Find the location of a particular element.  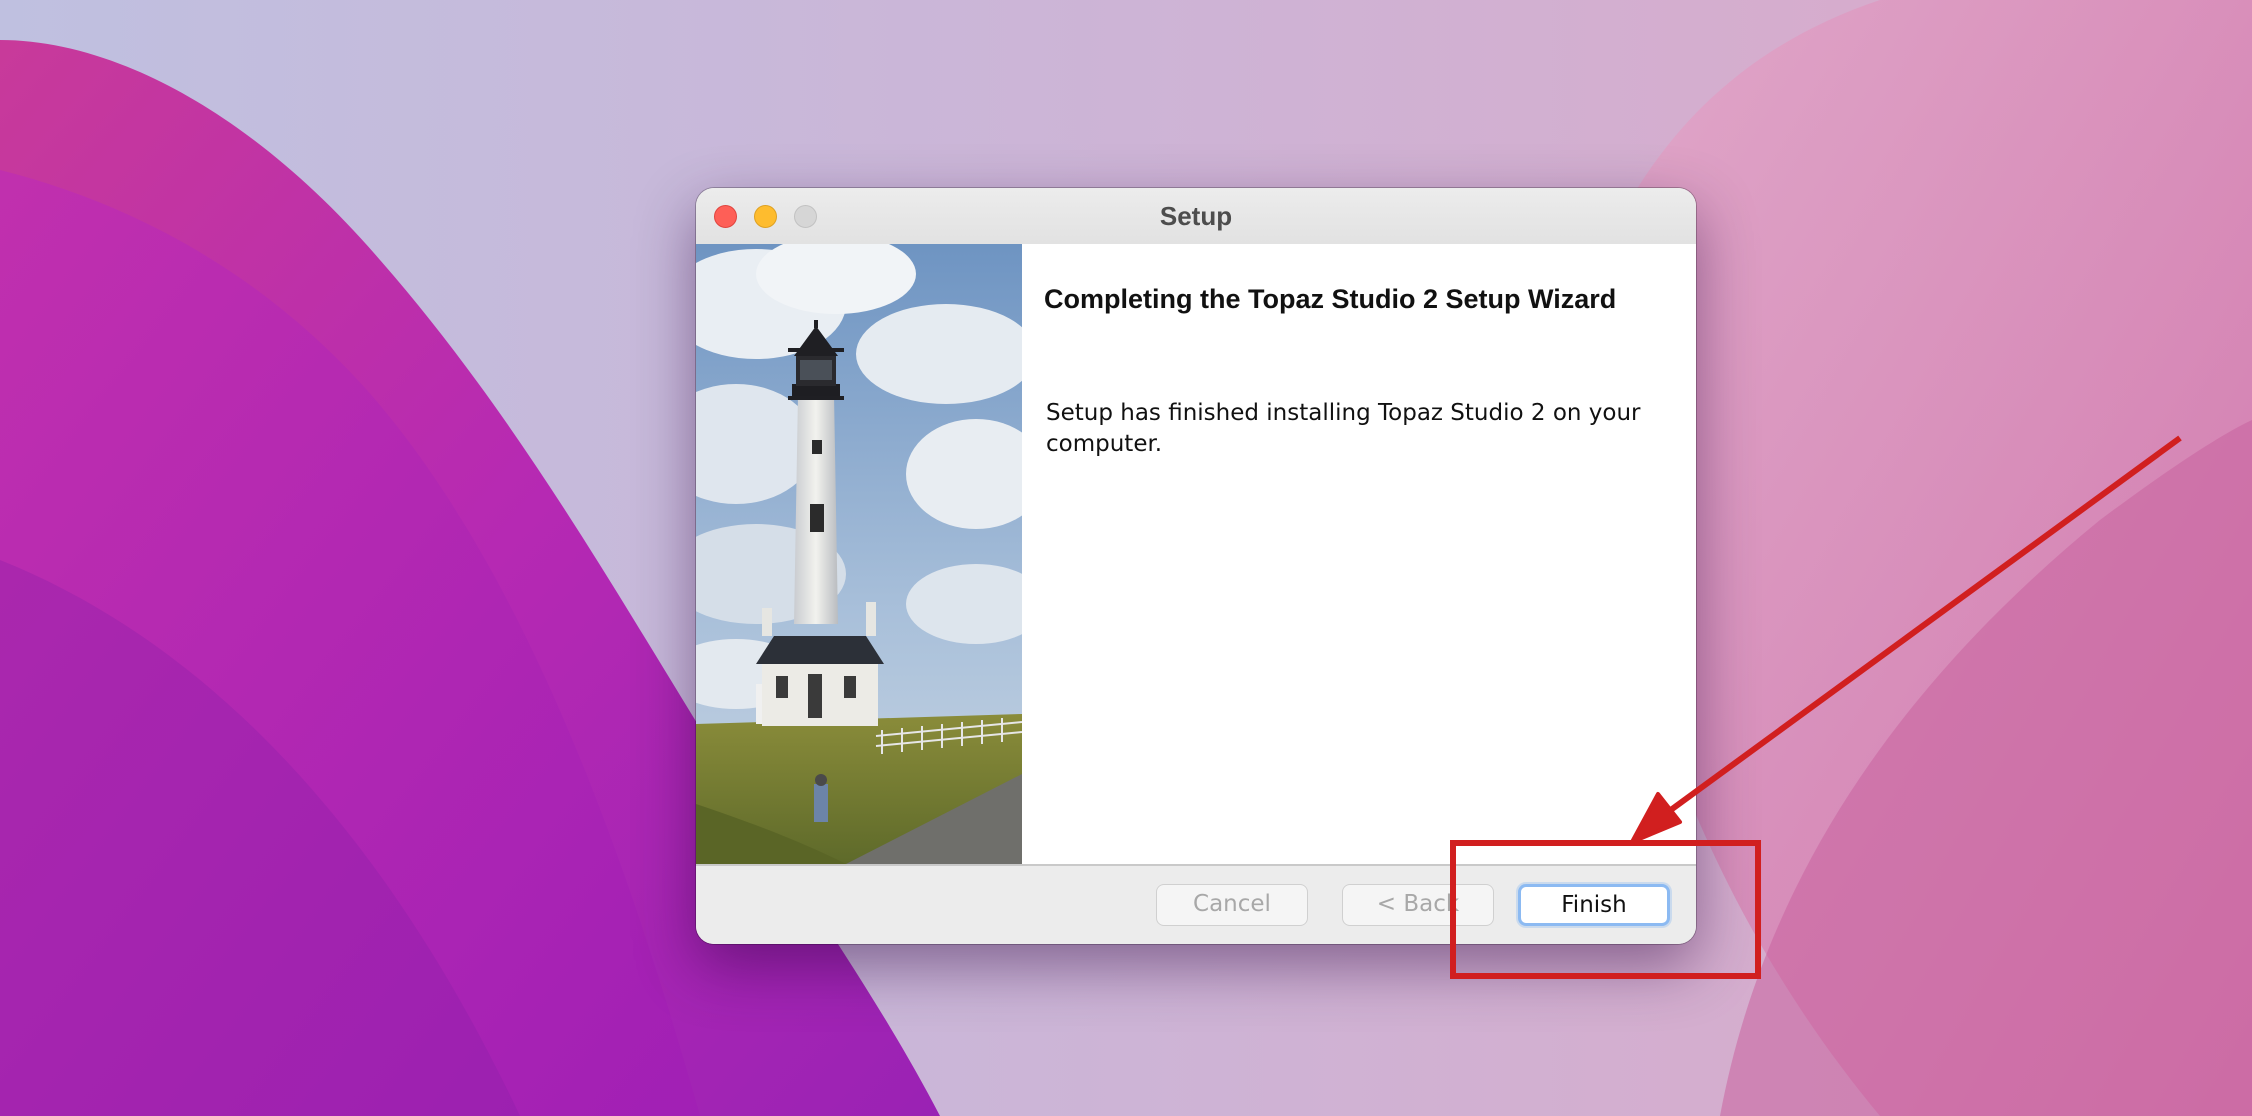

button-bar: Cancel < Back Finish is located at coordinates (1196, 904).